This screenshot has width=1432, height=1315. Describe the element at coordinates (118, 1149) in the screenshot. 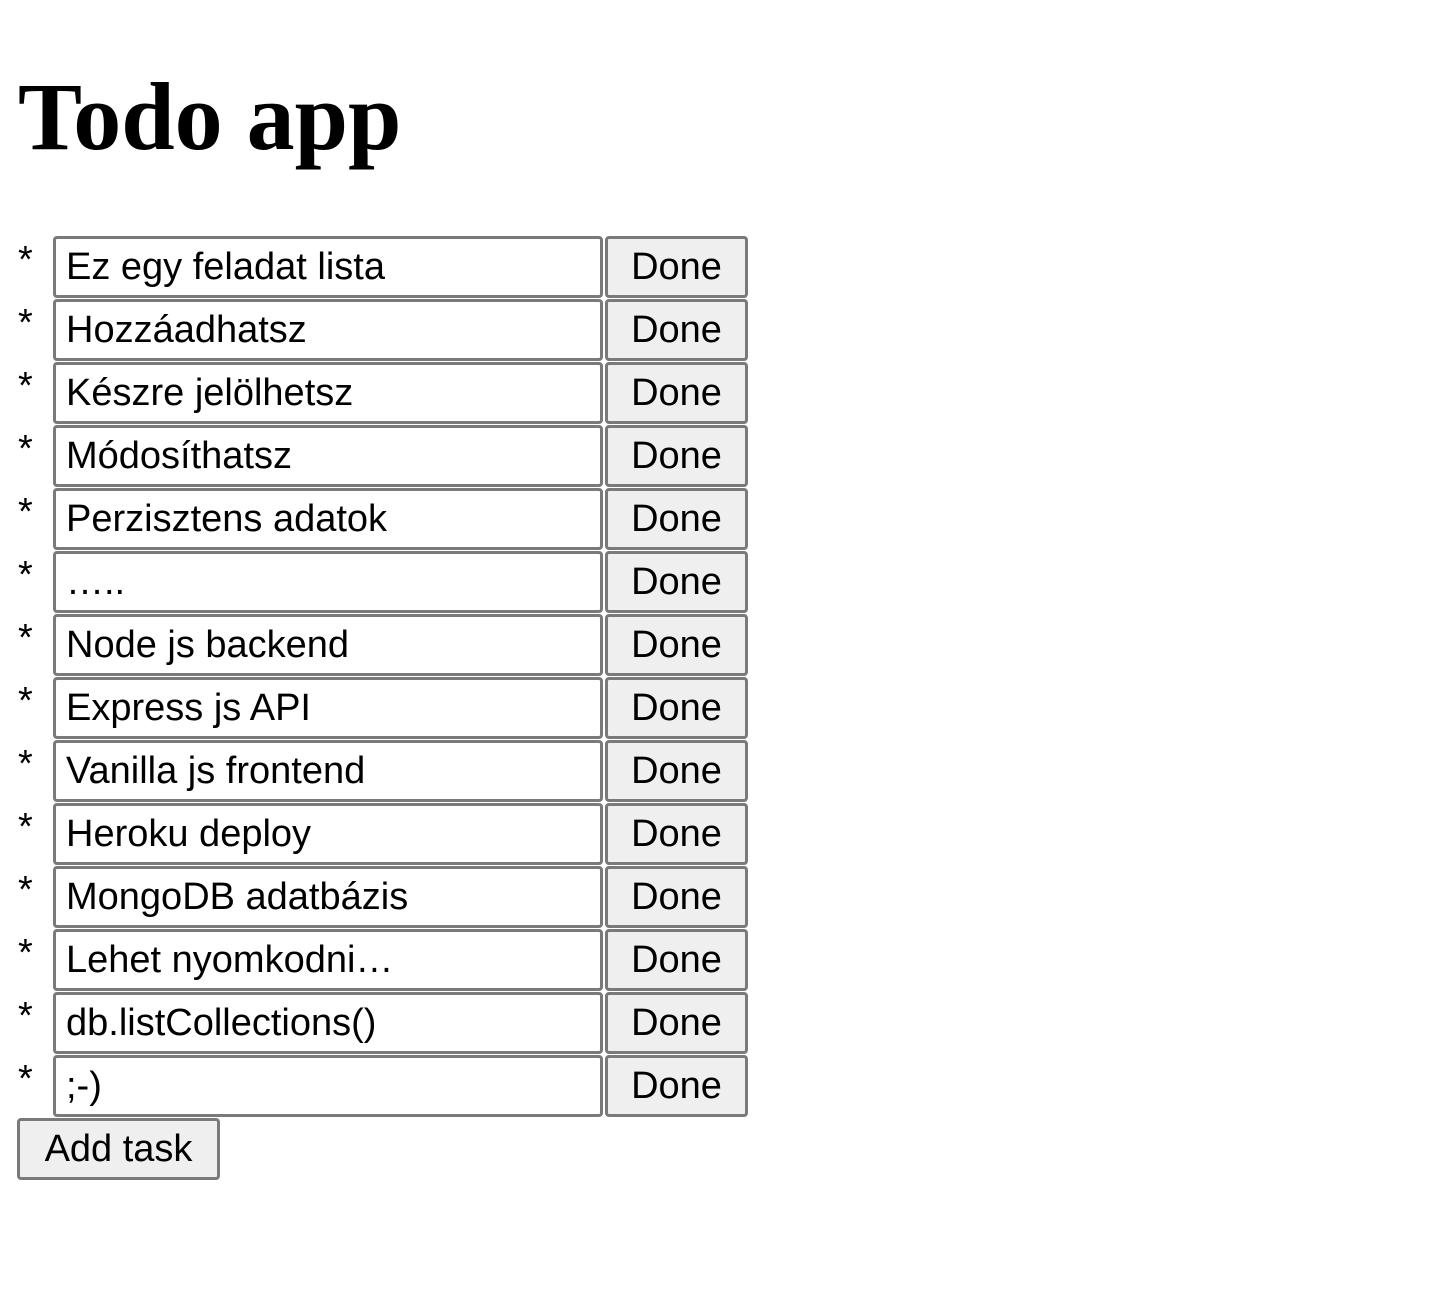

I see `add-task-button: Add task` at that location.